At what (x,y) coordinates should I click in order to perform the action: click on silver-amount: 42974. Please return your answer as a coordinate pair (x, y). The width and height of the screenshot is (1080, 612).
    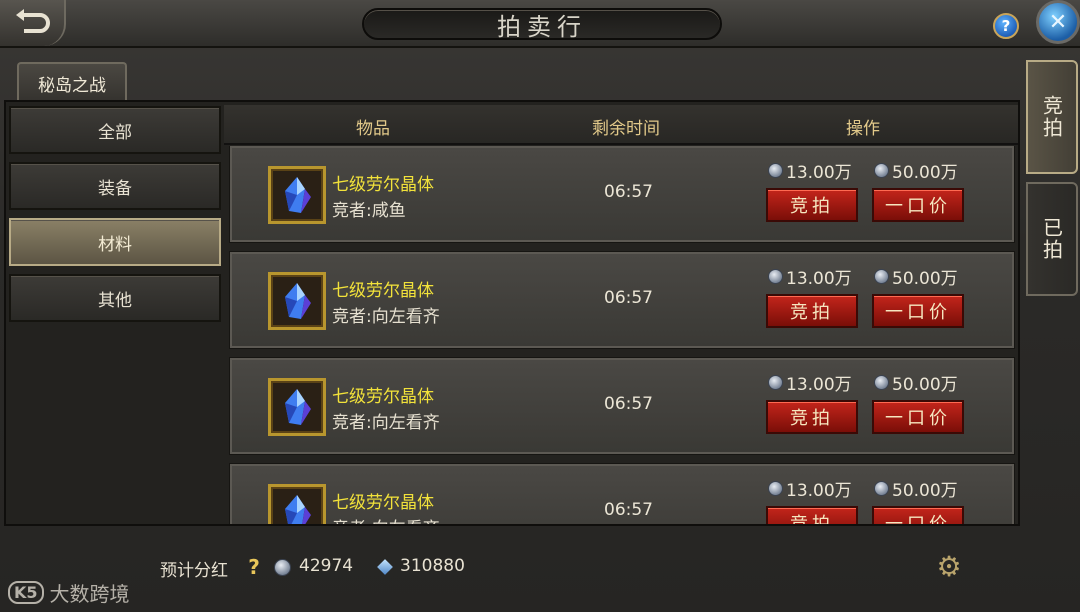
    Looking at the image, I should click on (326, 566).